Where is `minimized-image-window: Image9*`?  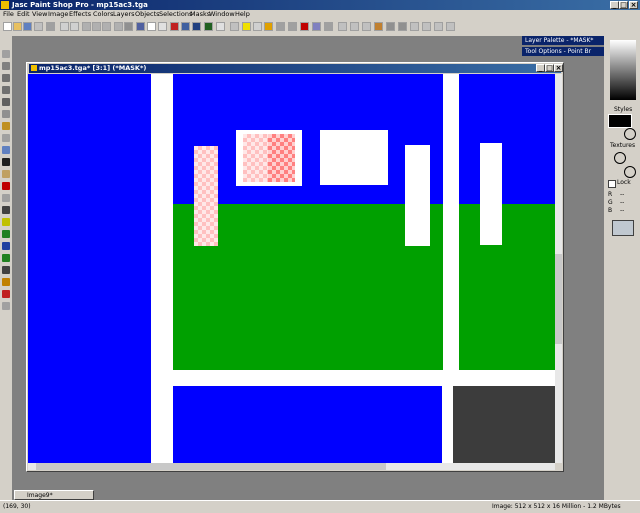
minimized-image-window: Image9* is located at coordinates (54, 495).